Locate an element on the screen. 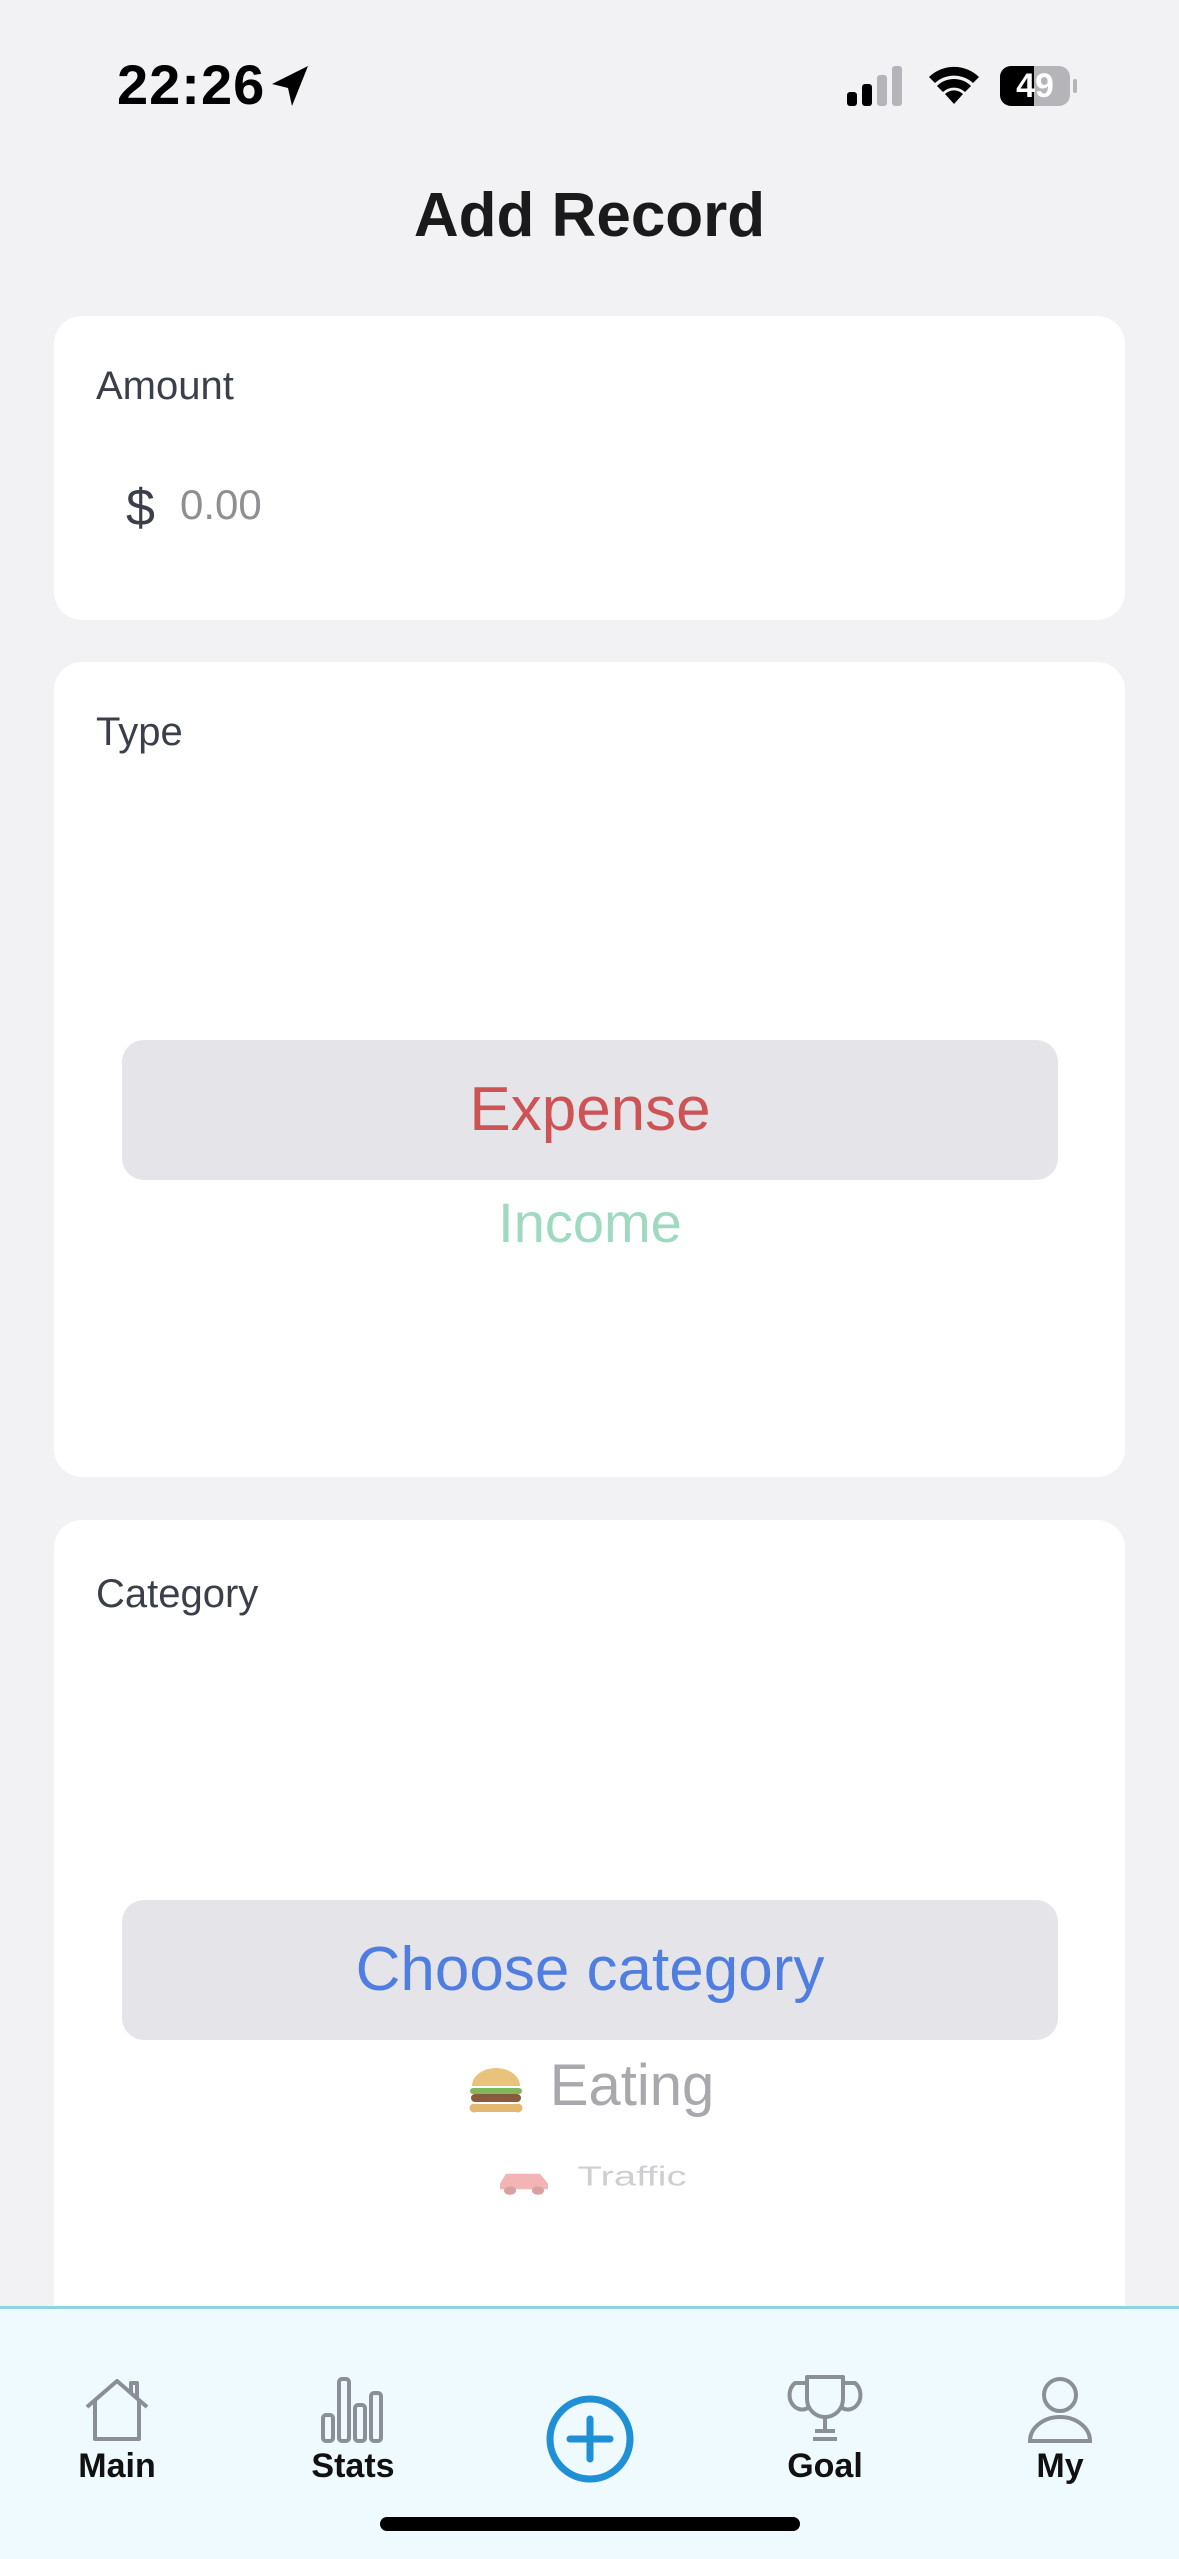 This screenshot has height=2559, width=1179. amount-label: Amount is located at coordinates (165, 386).